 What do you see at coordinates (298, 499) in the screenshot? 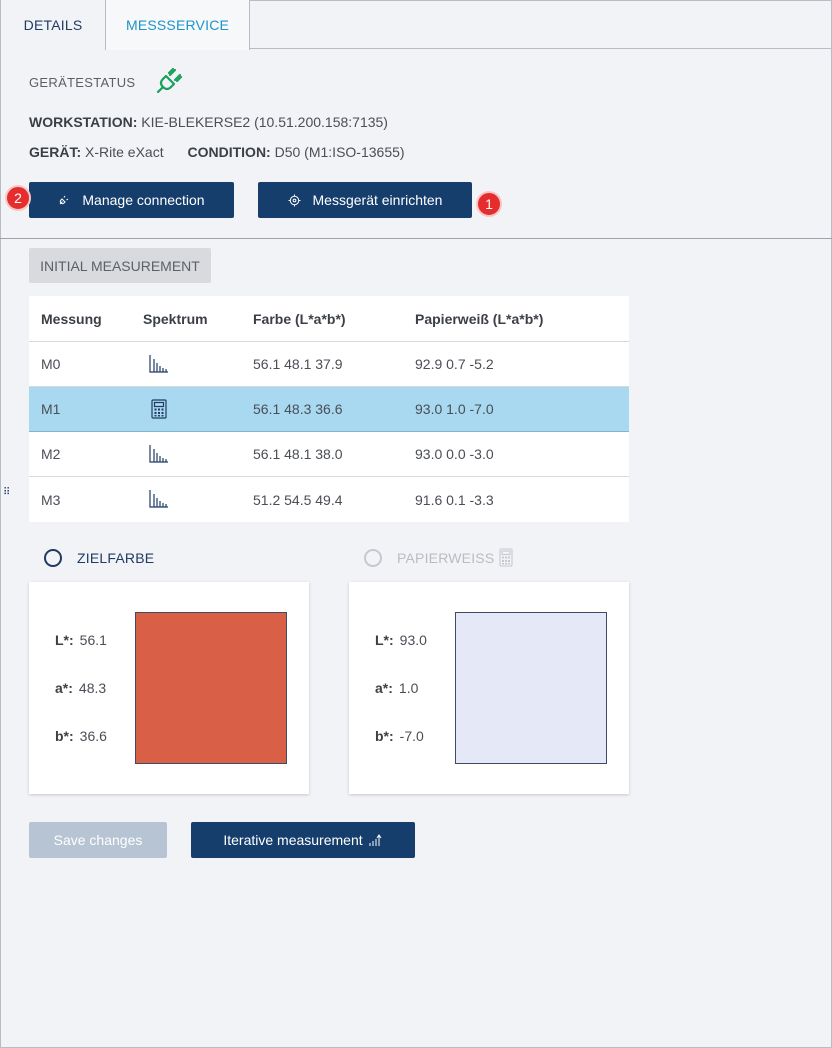
I see `row-farbe: 51.2 54.5 49.4` at bounding box center [298, 499].